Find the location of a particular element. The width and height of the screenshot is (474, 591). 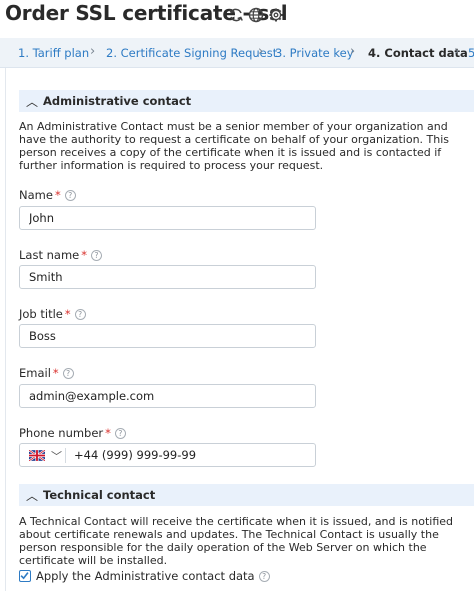

apply-admin-data-checkbox is located at coordinates (25, 576).